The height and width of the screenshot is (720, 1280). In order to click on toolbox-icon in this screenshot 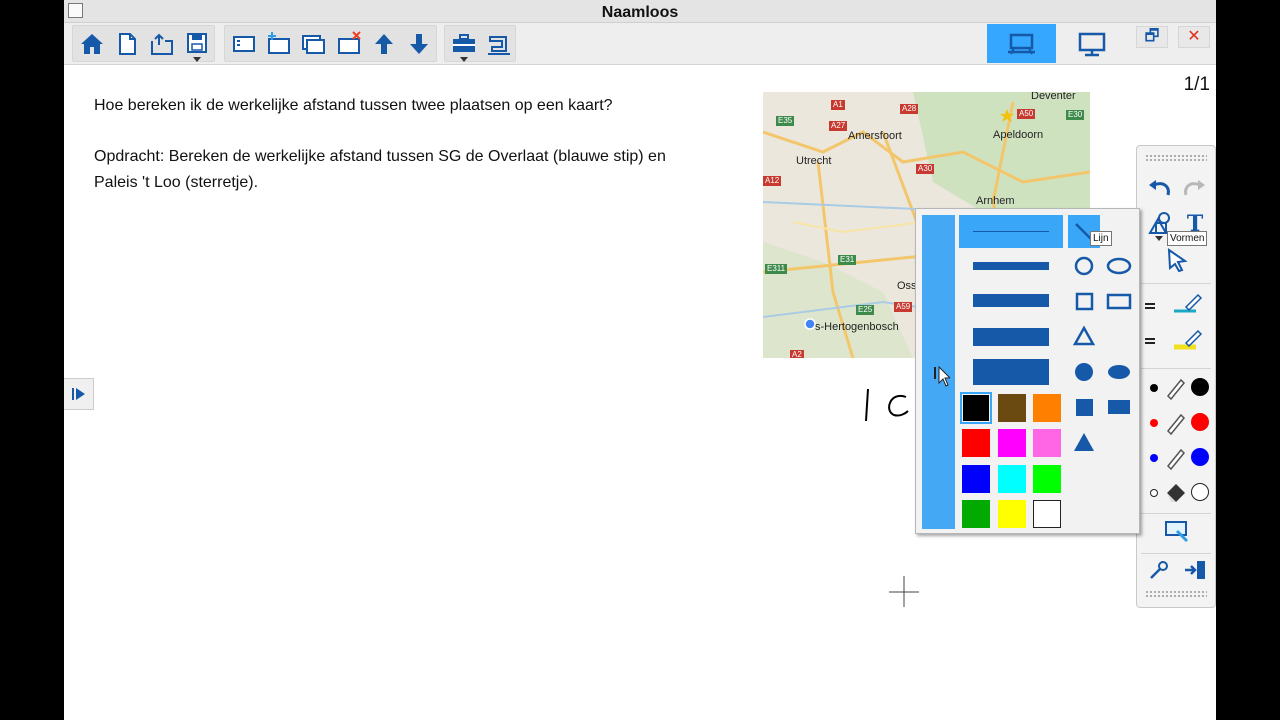, I will do `click(463, 44)`.